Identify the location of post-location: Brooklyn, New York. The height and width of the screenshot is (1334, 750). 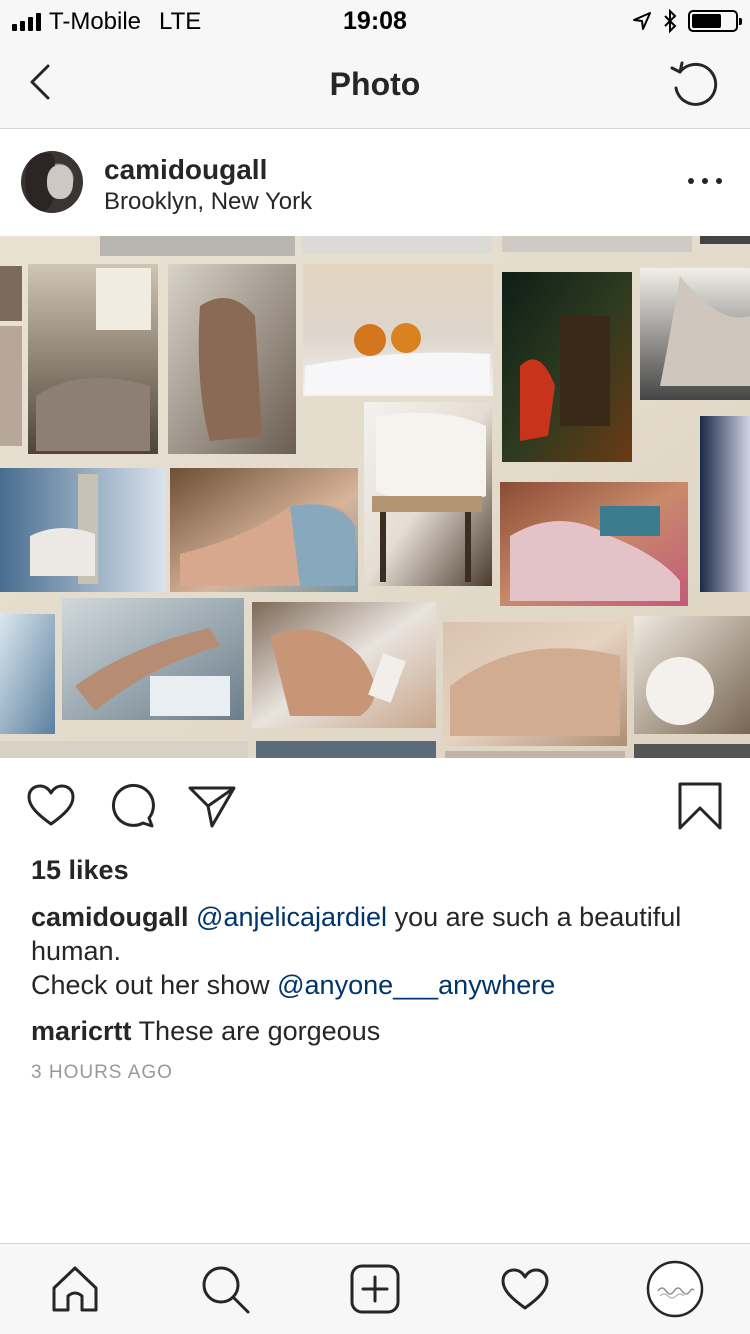
(208, 202).